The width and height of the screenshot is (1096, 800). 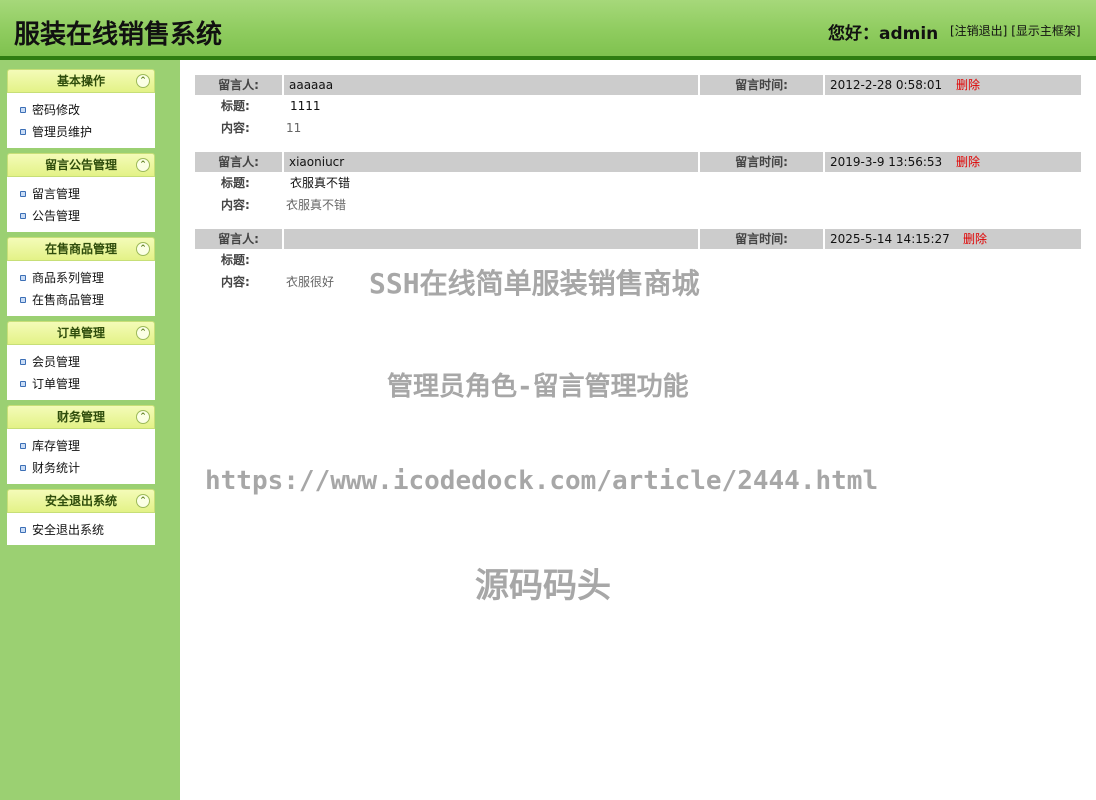 What do you see at coordinates (538, 387) in the screenshot?
I see `watermark-line-2: 管理员角色-留言管理功能` at bounding box center [538, 387].